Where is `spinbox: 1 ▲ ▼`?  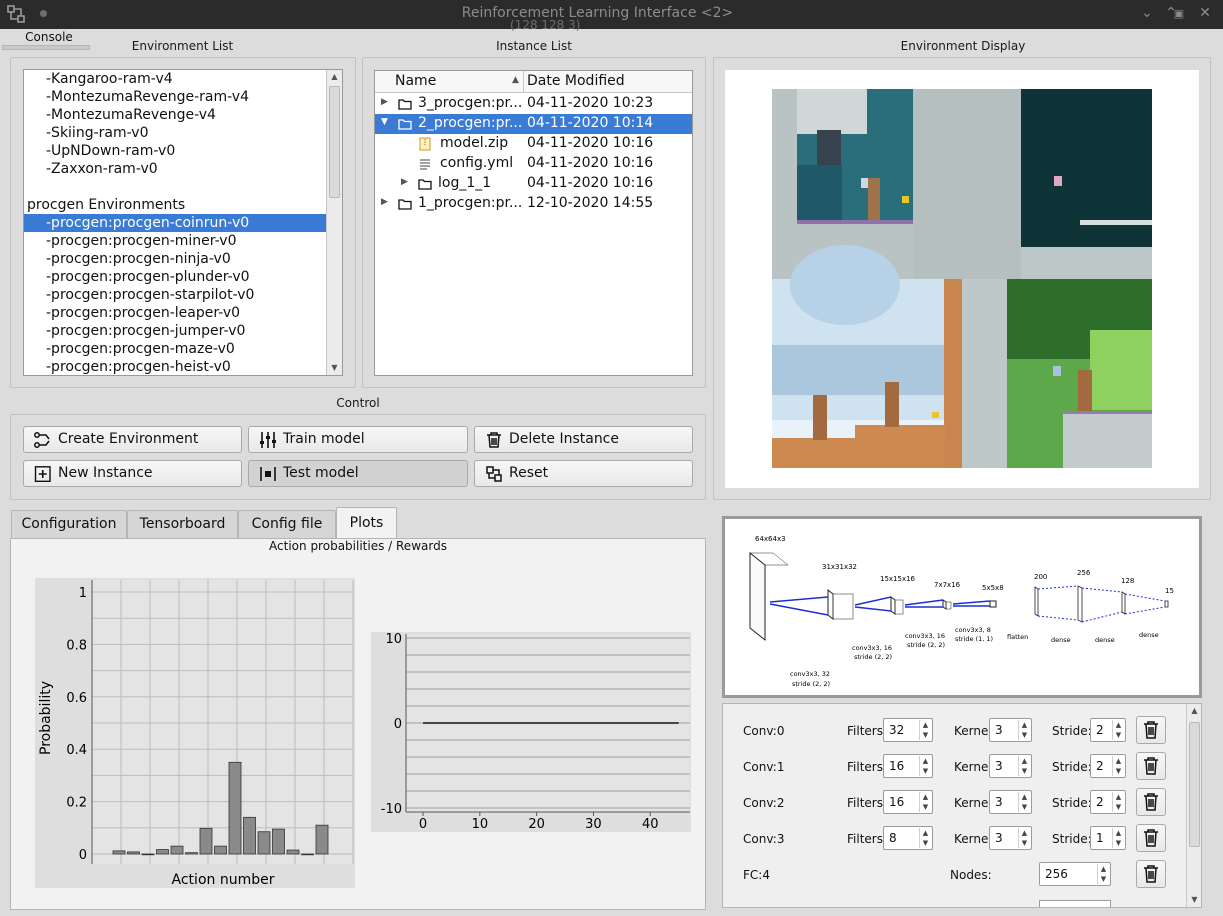
spinbox: 1 ▲ ▼ is located at coordinates (1108, 838).